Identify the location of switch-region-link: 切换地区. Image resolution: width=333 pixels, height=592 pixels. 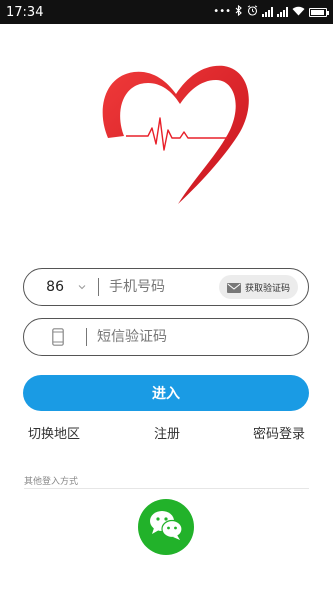
(54, 432).